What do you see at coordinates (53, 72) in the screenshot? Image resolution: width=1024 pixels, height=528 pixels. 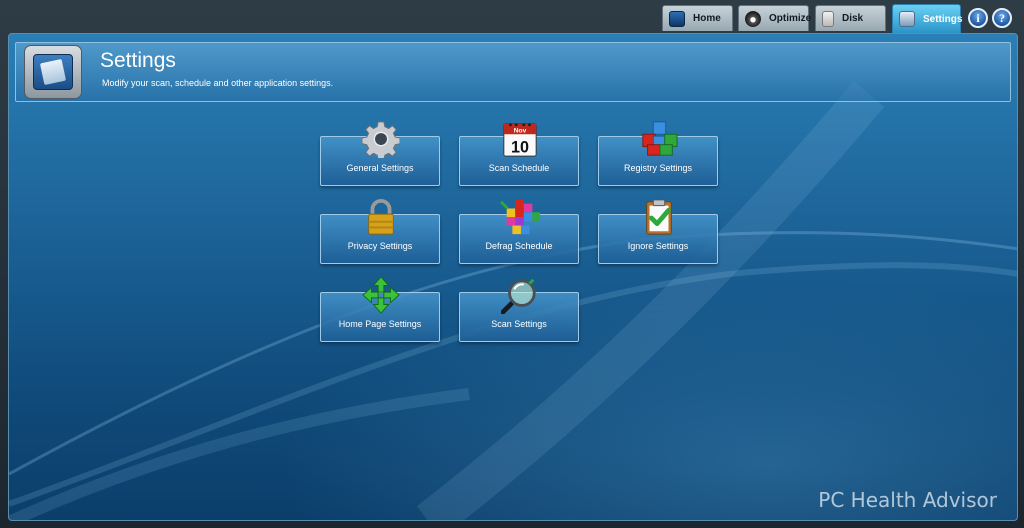 I see `settings-panel-icon` at bounding box center [53, 72].